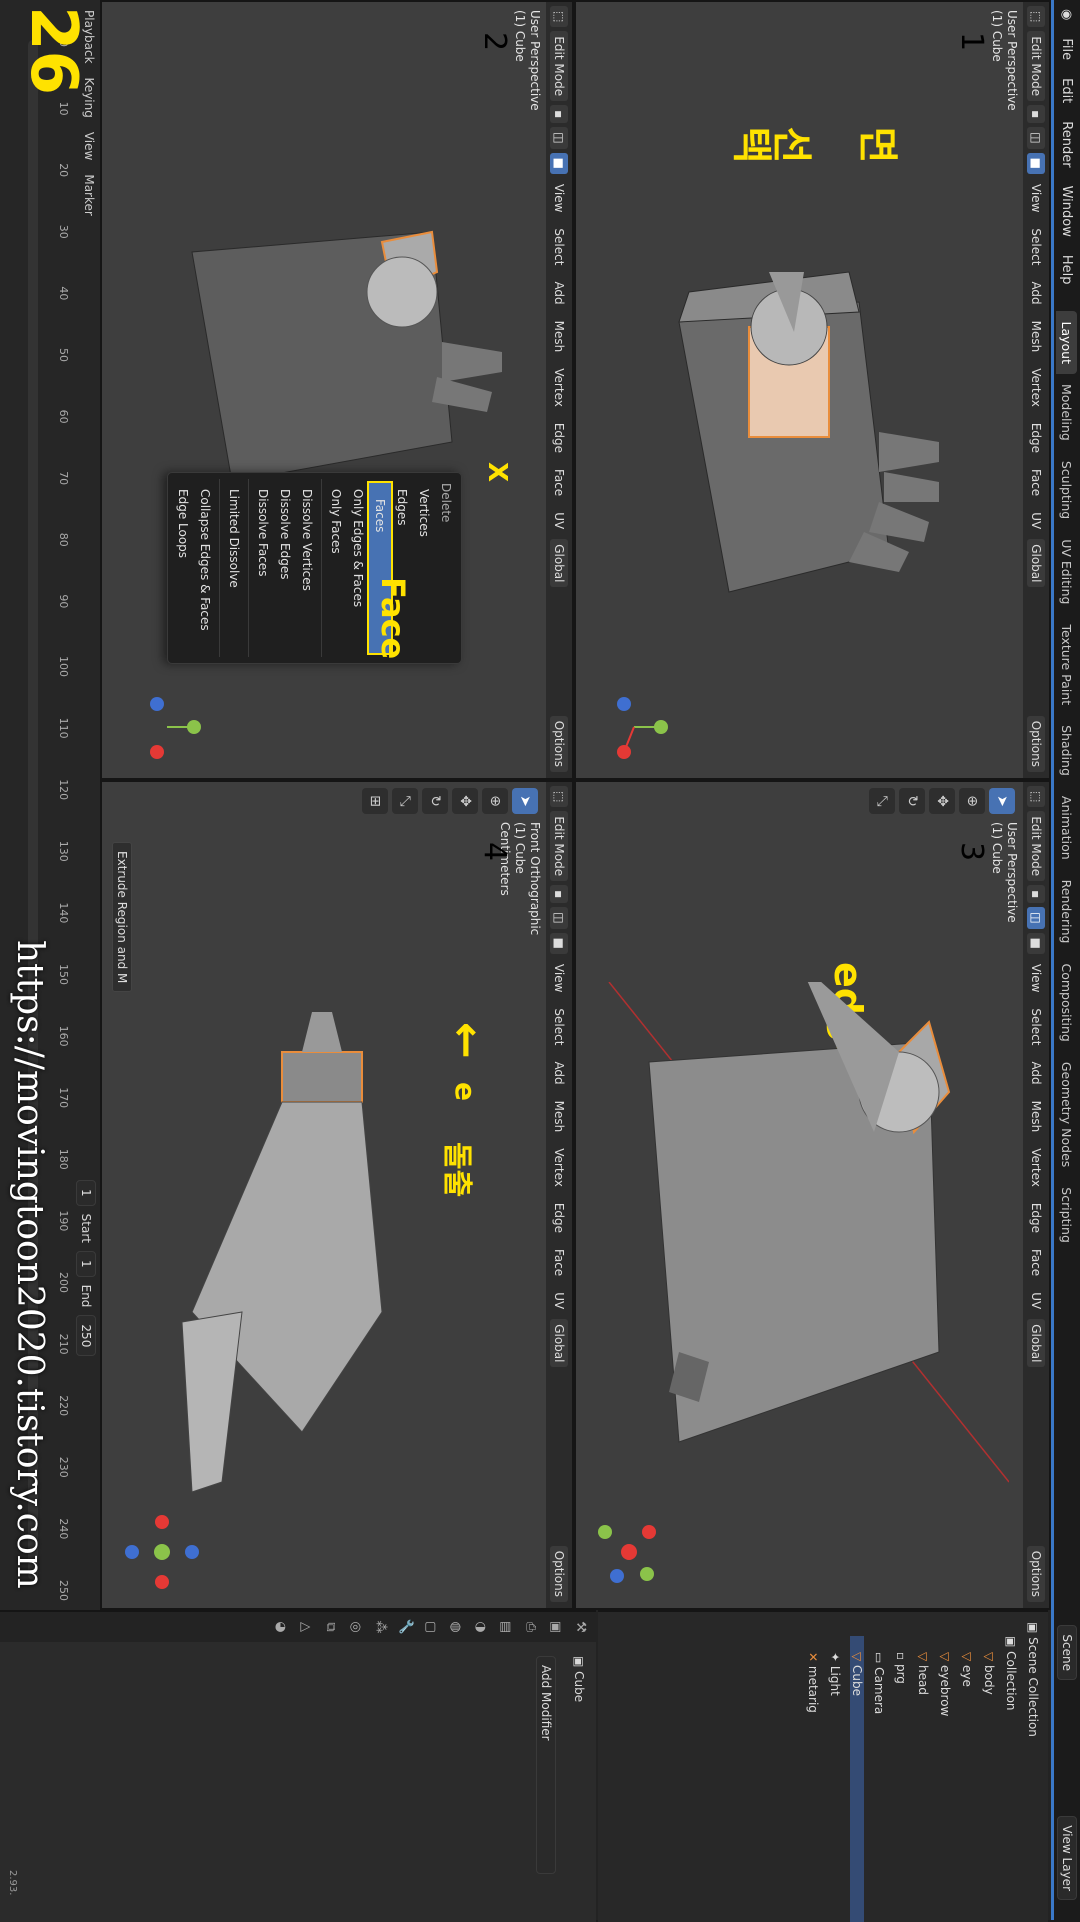 The width and height of the screenshot is (1080, 1922). I want to click on timeline-menu-view: View, so click(89, 146).